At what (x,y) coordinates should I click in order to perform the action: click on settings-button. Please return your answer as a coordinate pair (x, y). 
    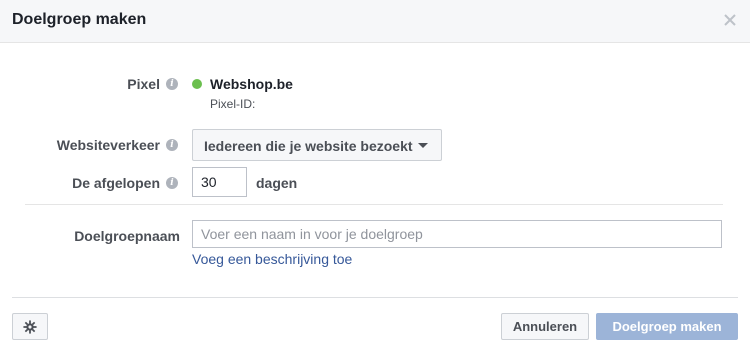
    Looking at the image, I should click on (30, 326).